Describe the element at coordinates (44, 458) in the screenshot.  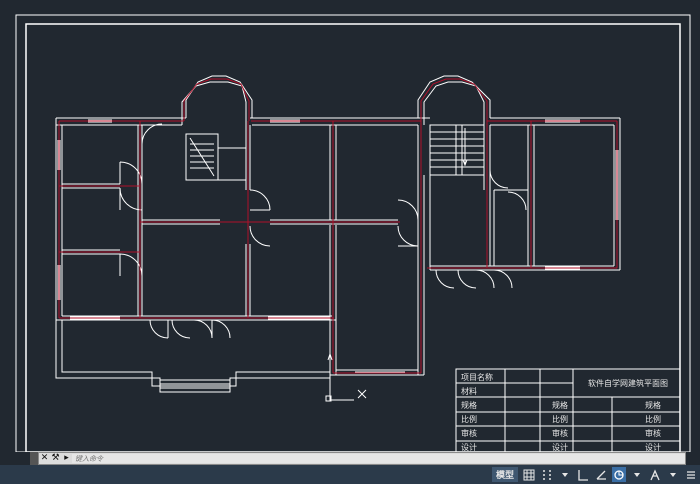
I see `close-icon: ✕` at that location.